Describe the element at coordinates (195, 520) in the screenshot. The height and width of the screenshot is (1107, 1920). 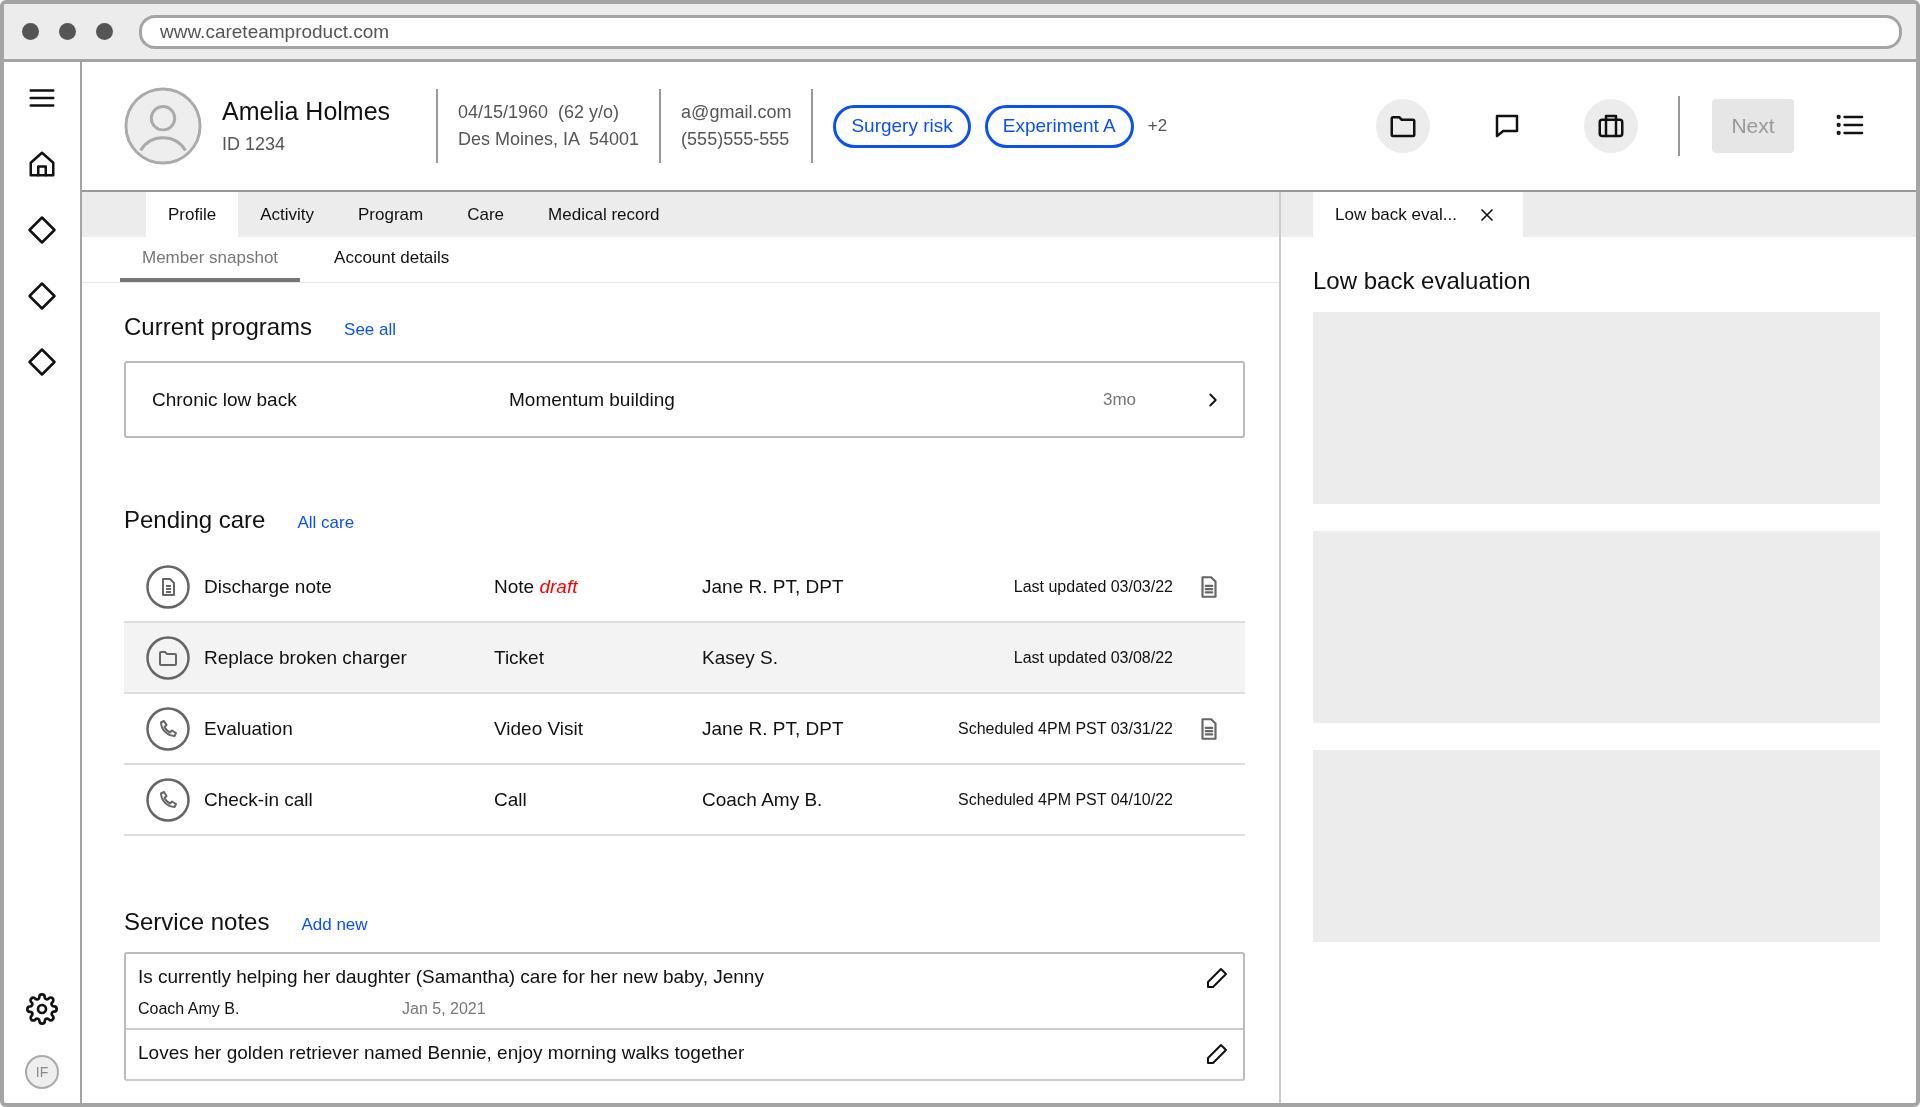
I see `section-title: Pending care` at that location.